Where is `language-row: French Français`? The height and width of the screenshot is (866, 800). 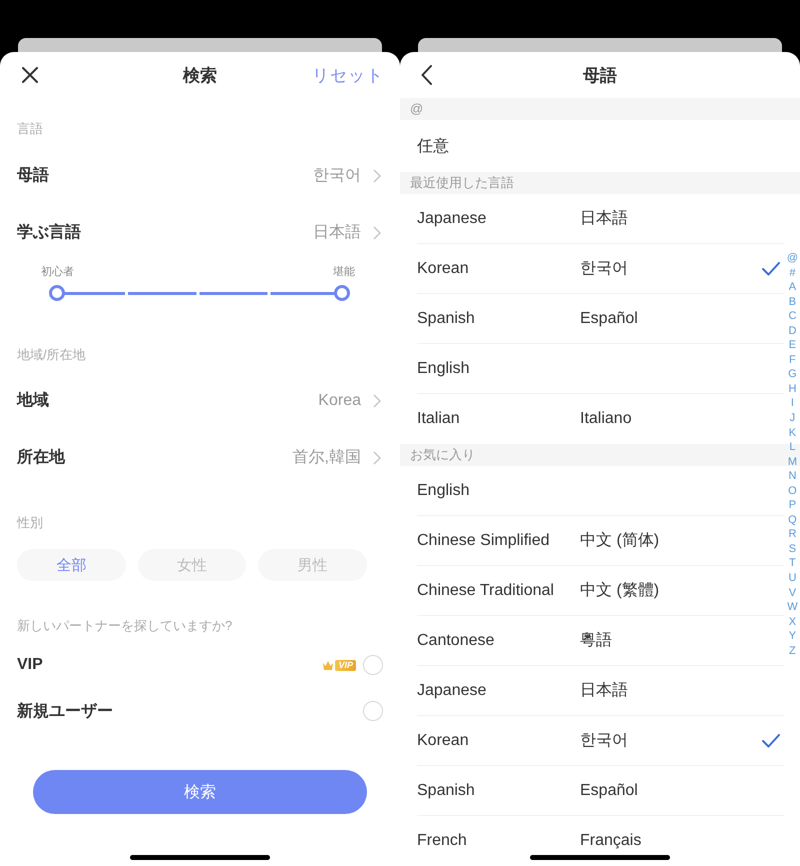 language-row: French Français is located at coordinates (600, 841).